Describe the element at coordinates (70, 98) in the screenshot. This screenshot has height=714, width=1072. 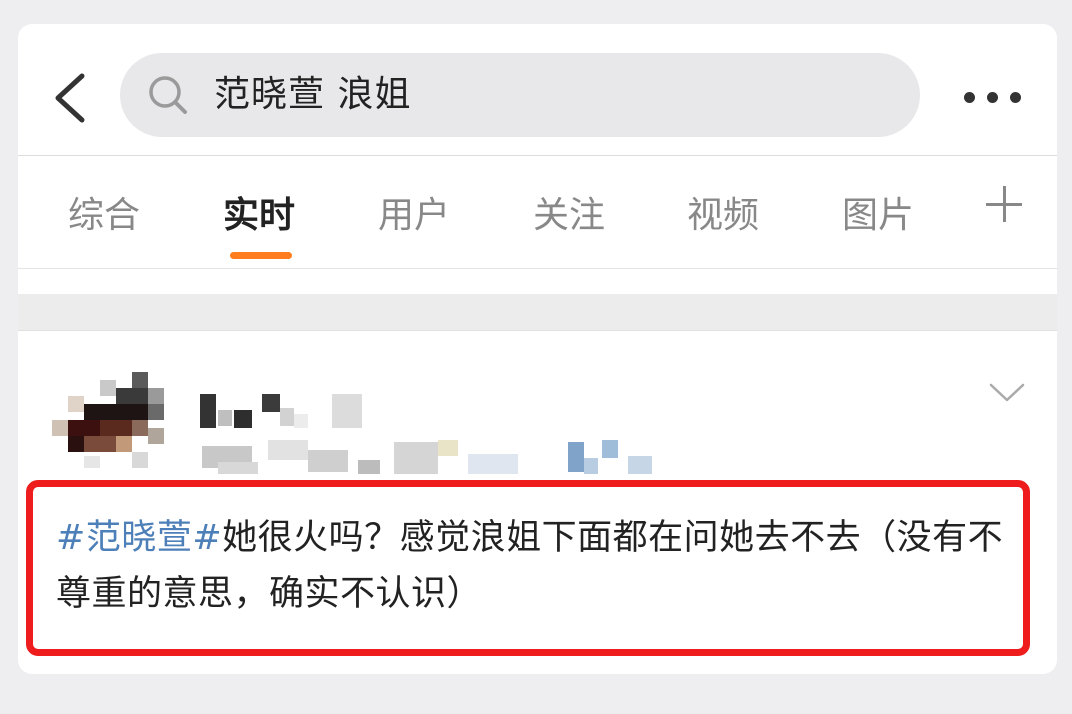
I see `back-arrow-icon` at that location.